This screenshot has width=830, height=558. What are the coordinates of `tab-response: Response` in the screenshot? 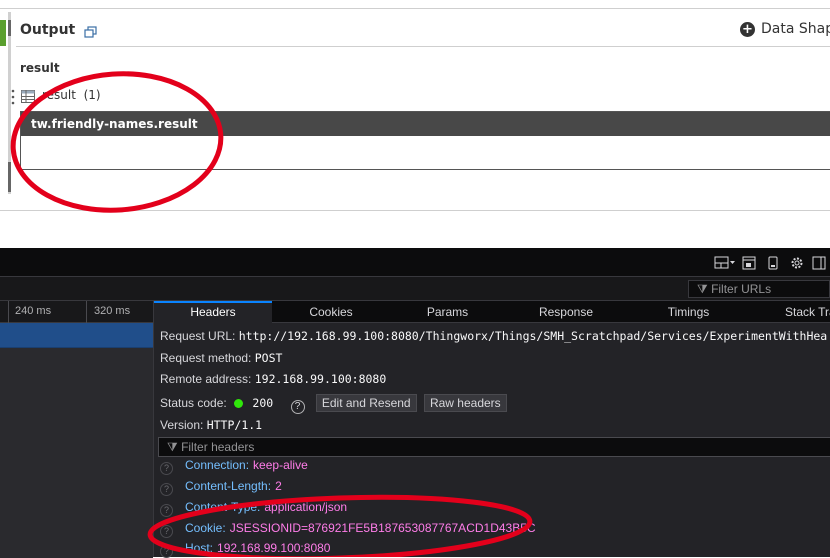 It's located at (566, 312).